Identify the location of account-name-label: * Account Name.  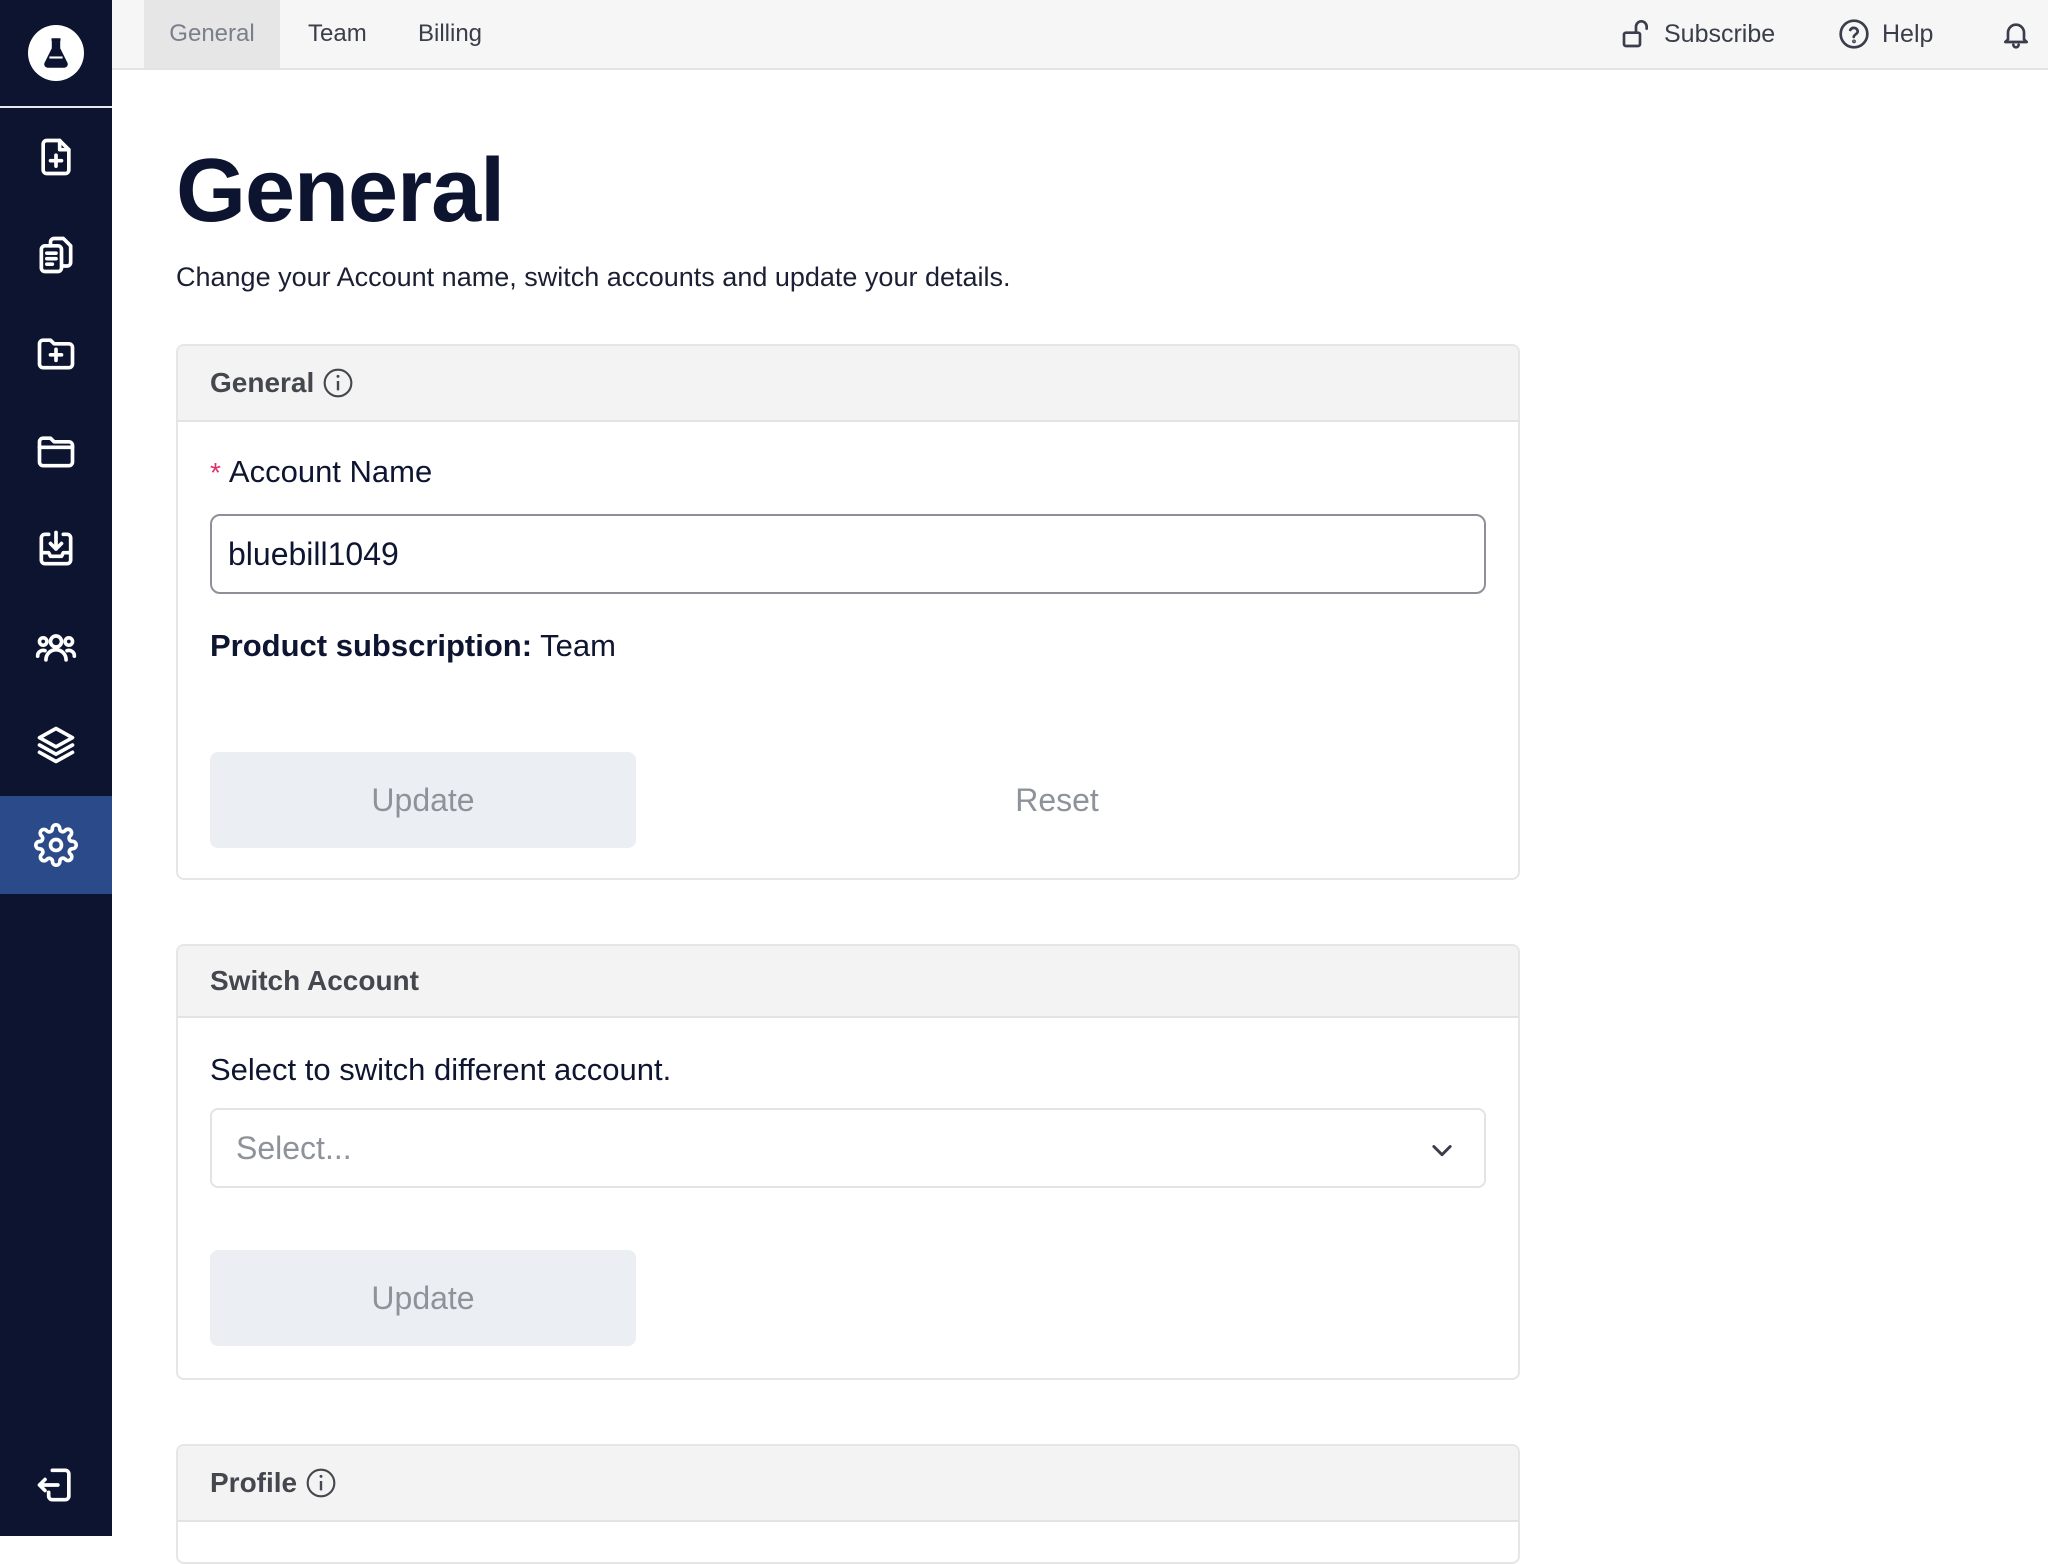
(321, 472).